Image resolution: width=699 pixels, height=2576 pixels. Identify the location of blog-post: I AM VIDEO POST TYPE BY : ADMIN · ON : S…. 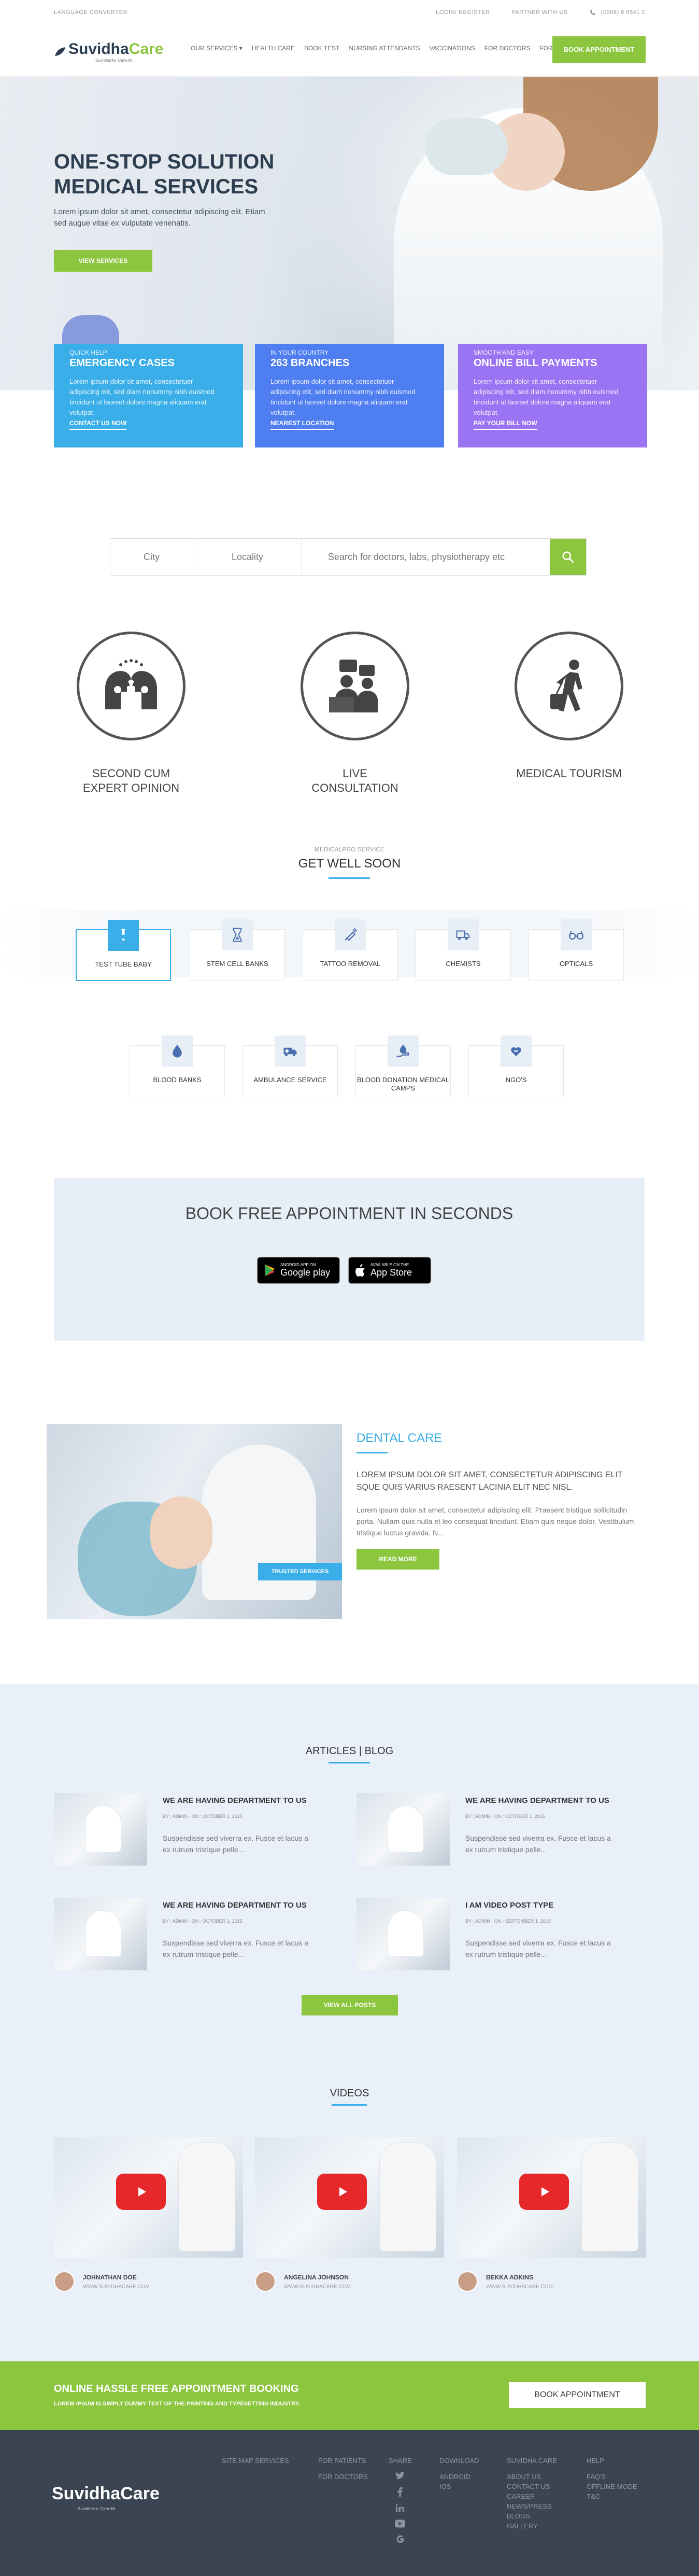
(489, 1937).